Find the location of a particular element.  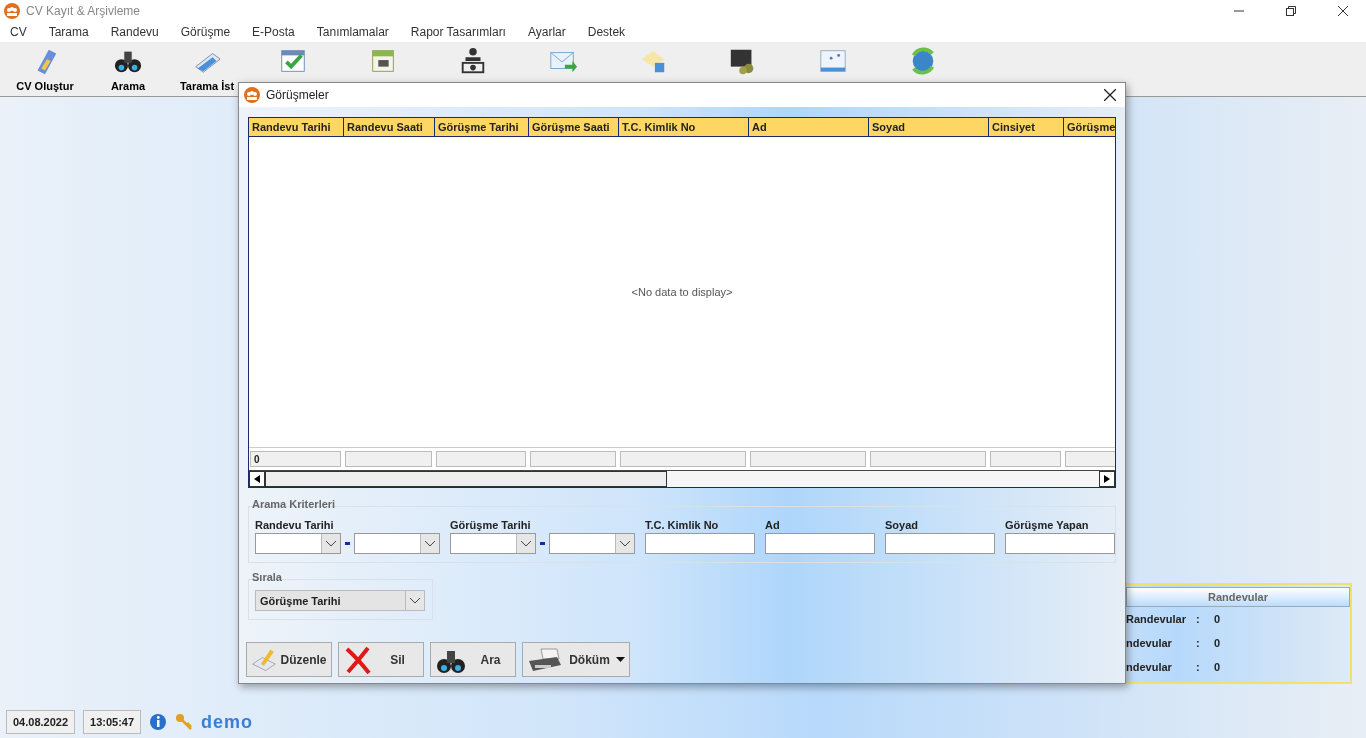

scrollbar-thumb is located at coordinates (466, 479).